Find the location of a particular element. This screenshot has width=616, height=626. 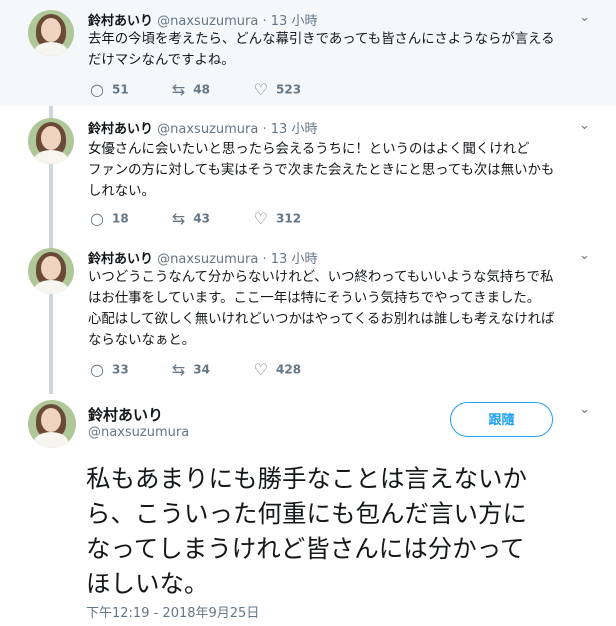

like-button: ♡ 523 is located at coordinates (293, 89).